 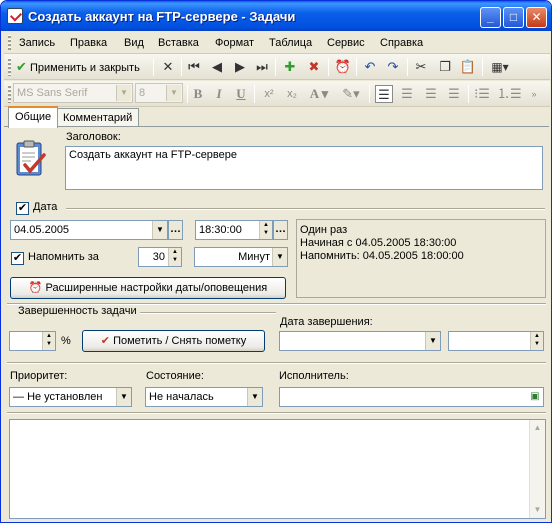 I want to click on subject-label: Заголовок:, so click(x=93, y=137).